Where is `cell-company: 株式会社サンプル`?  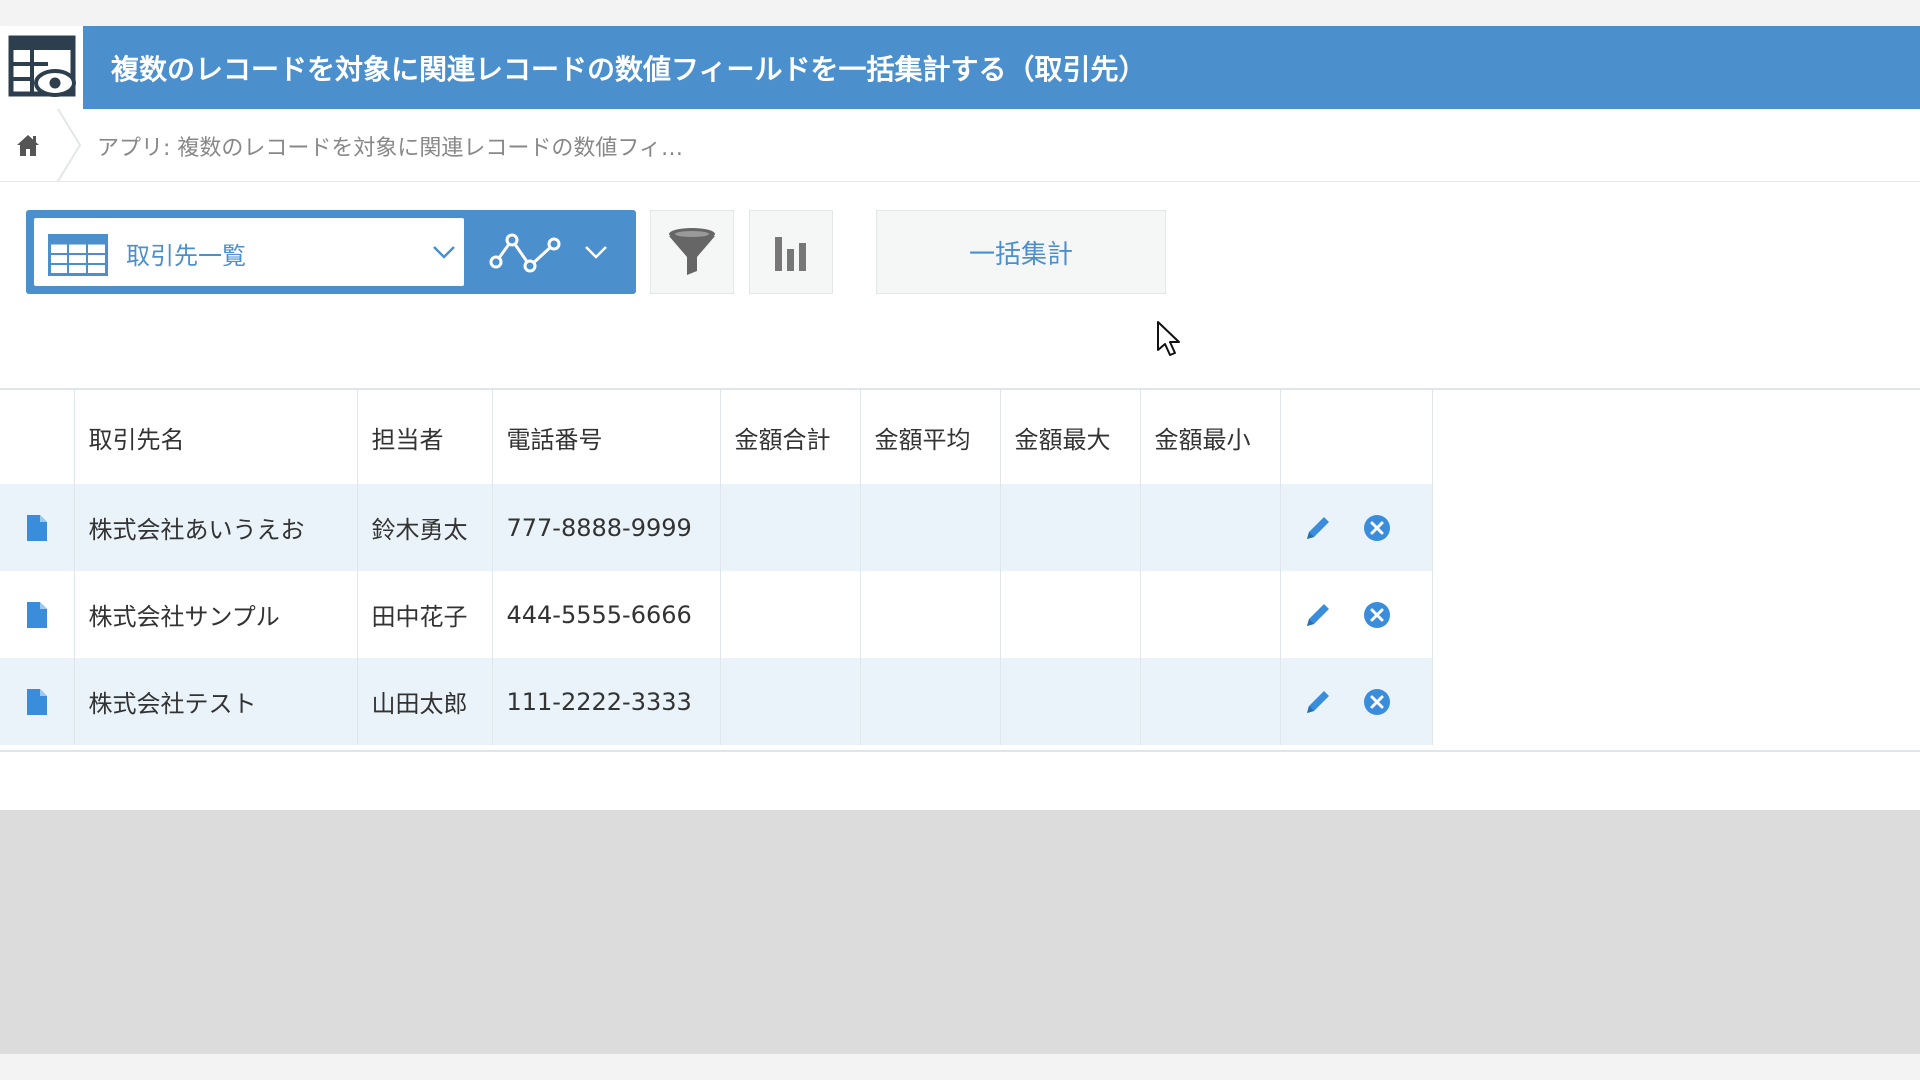
cell-company: 株式会社サンプル is located at coordinates (216, 614).